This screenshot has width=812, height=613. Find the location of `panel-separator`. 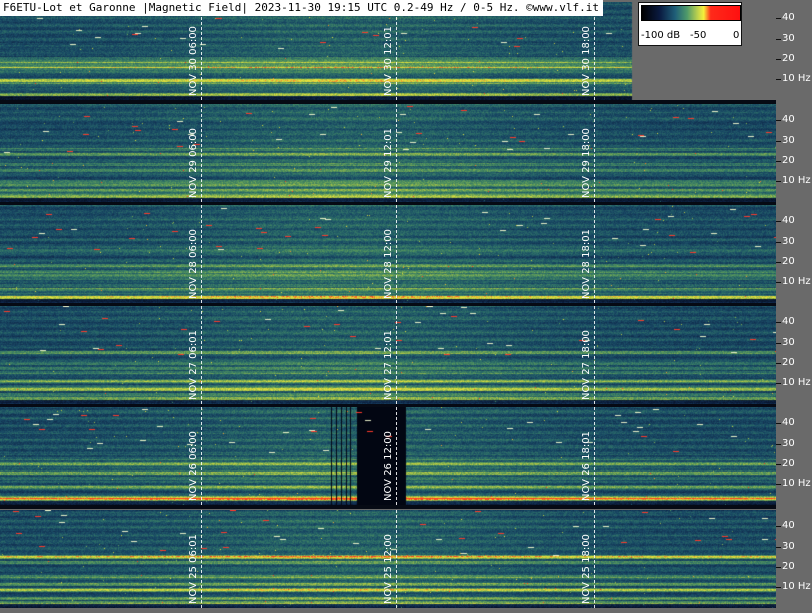

panel-separator is located at coordinates (388, 507).